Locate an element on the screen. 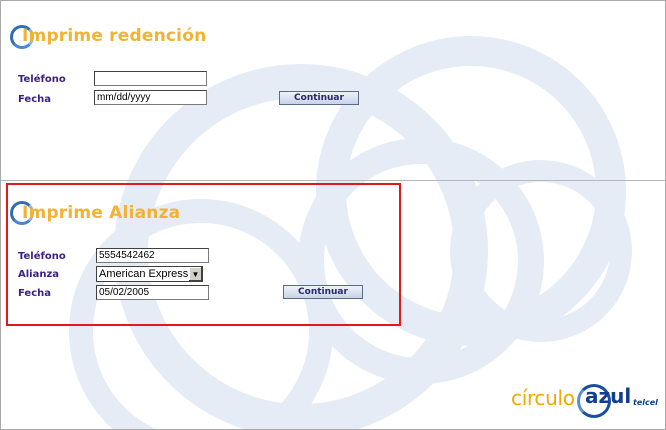 The height and width of the screenshot is (430, 666). logo-suffix: telcel is located at coordinates (645, 402).